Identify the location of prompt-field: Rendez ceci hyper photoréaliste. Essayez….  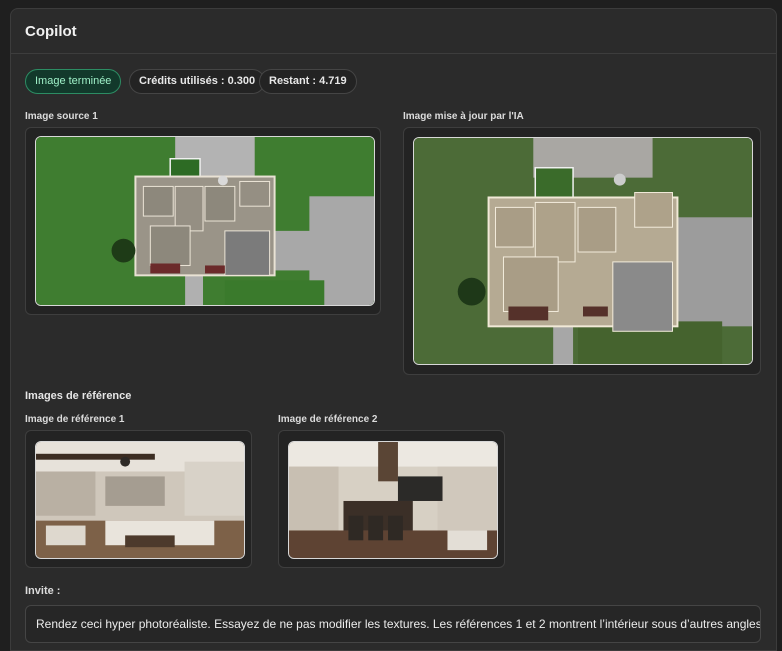
(393, 624).